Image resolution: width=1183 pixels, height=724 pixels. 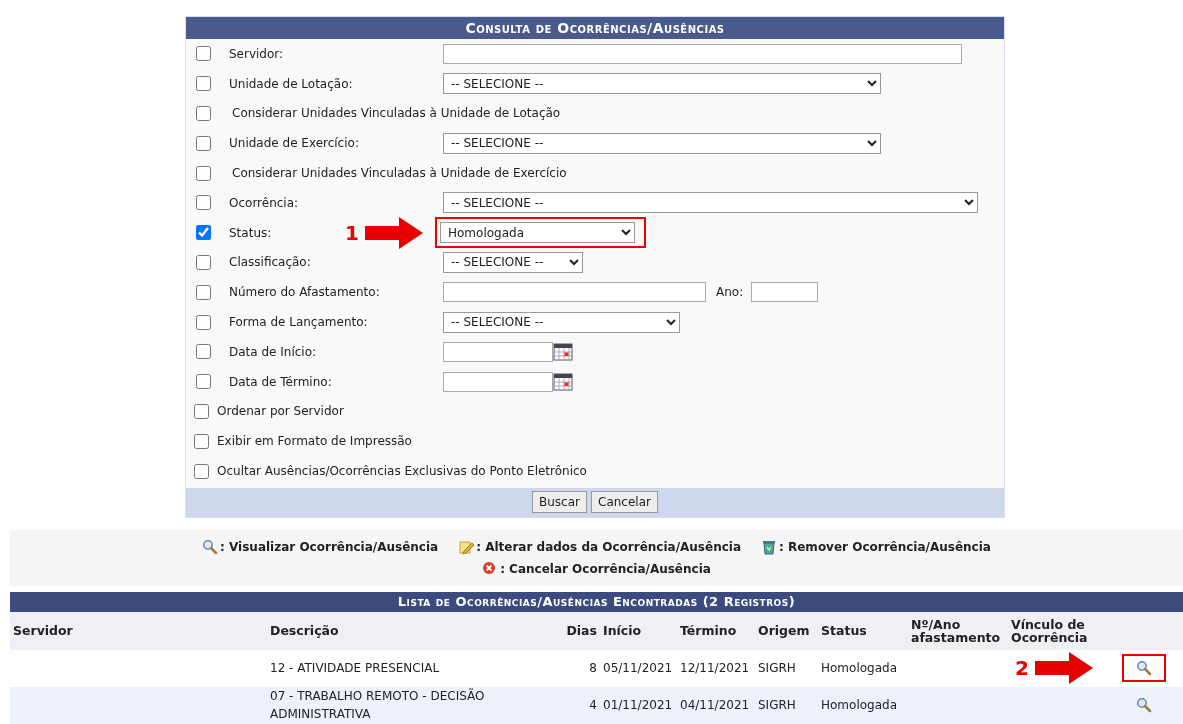 What do you see at coordinates (264, 203) in the screenshot?
I see `field-label: Ocorrência:` at bounding box center [264, 203].